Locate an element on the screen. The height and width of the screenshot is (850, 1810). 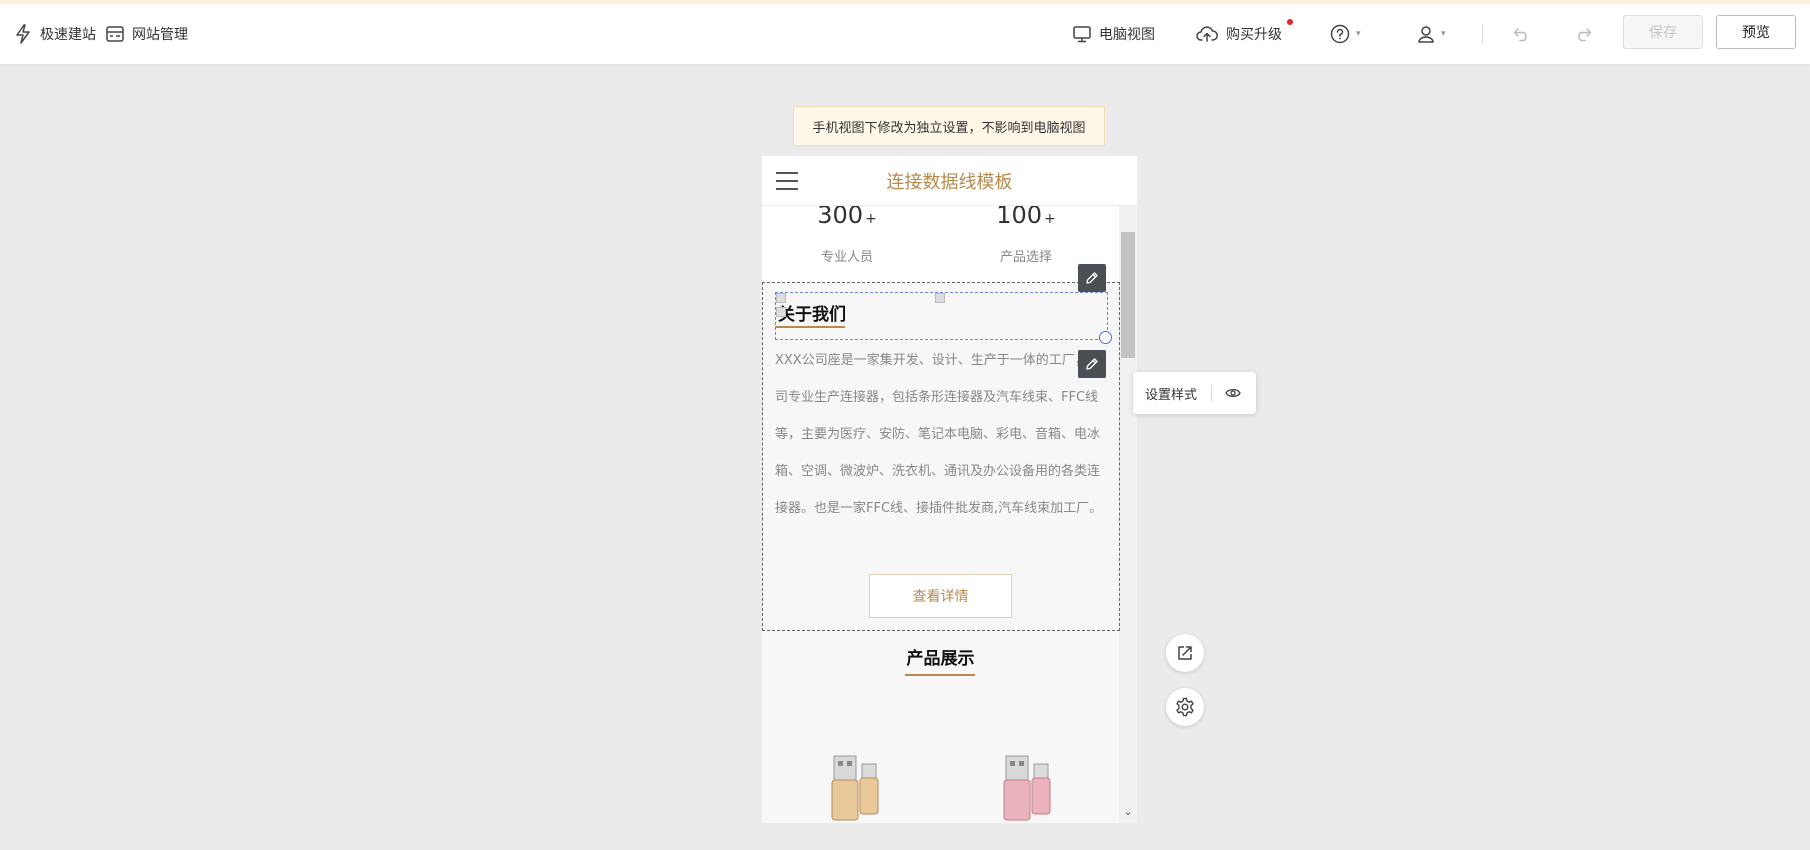
save-button: 保存 is located at coordinates (1663, 32).